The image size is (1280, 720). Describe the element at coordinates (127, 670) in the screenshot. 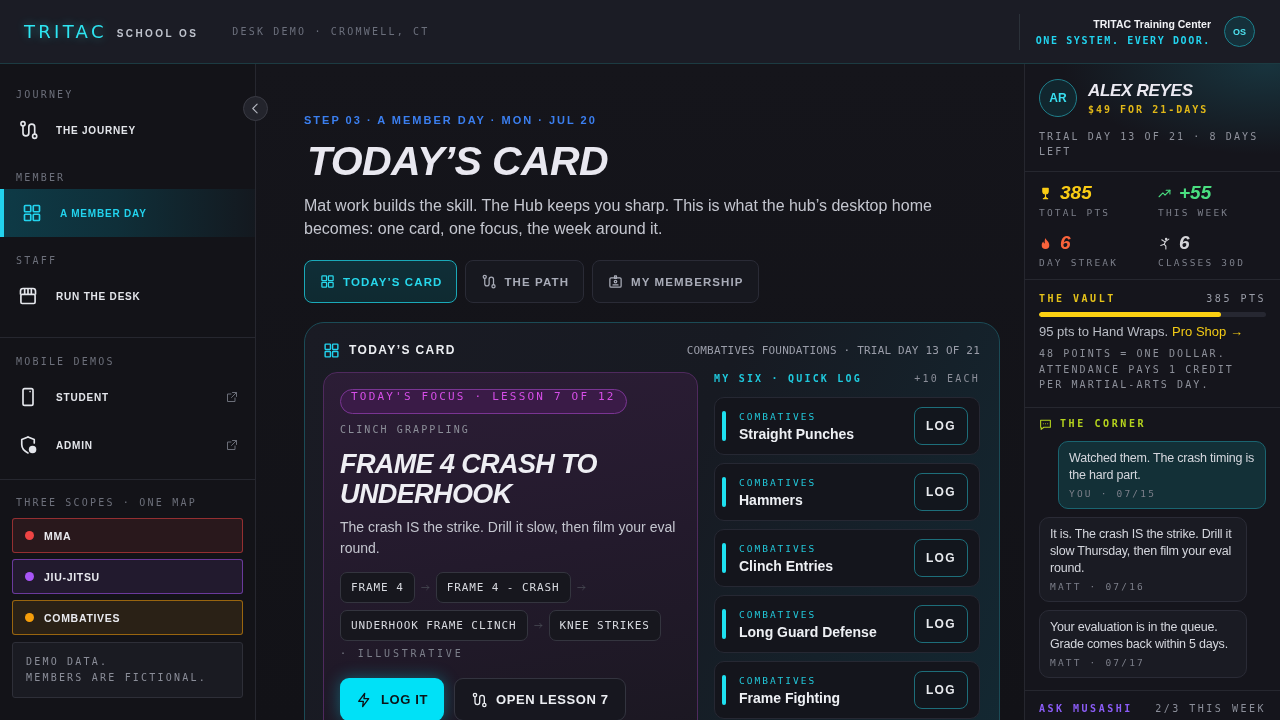

I see `demo-note: DEMO DATA. MEMBERS ARE FICTIONAL.` at that location.